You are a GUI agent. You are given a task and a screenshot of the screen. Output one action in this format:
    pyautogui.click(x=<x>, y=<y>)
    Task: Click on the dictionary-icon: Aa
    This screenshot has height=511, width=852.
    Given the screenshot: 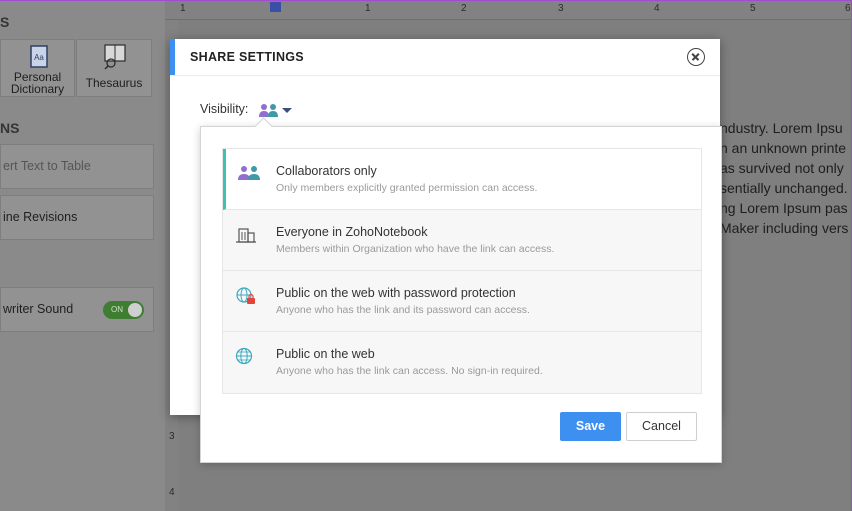 What is the action you would take?
    pyautogui.click(x=39, y=56)
    